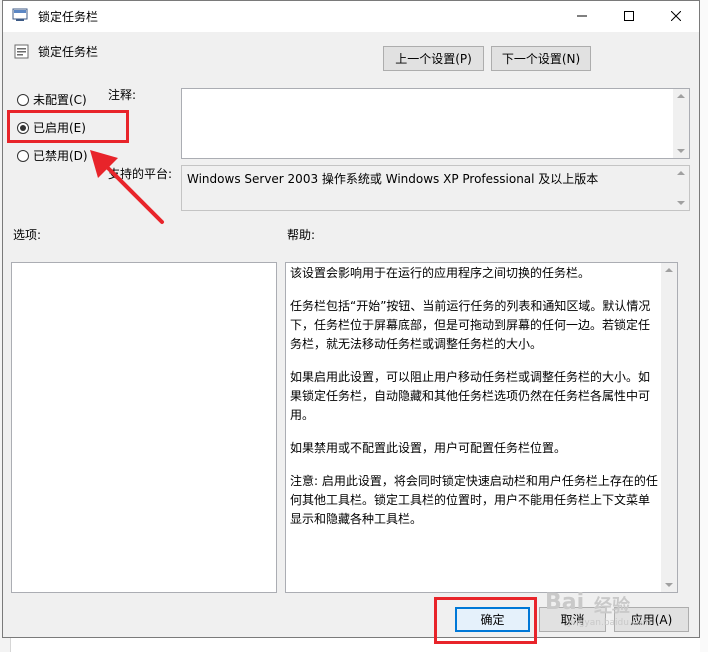 Image resolution: width=708 pixels, height=652 pixels. Describe the element at coordinates (127, 187) in the screenshot. I see `annotation-arrow-icon` at that location.